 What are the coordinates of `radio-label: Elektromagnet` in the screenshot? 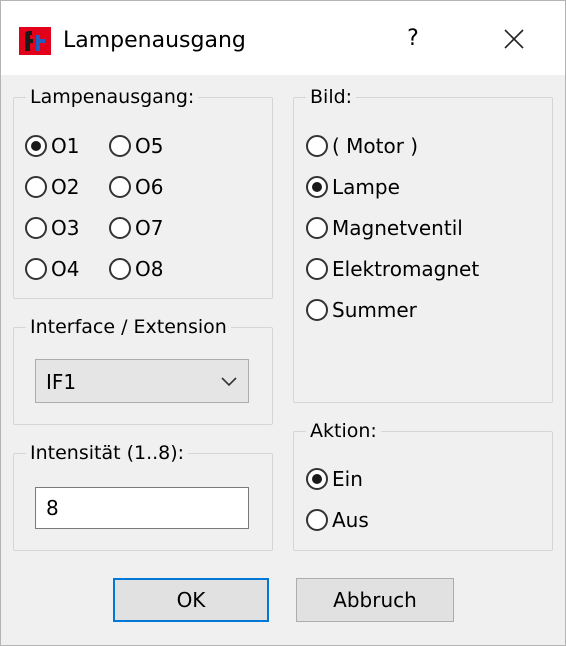 It's located at (406, 269).